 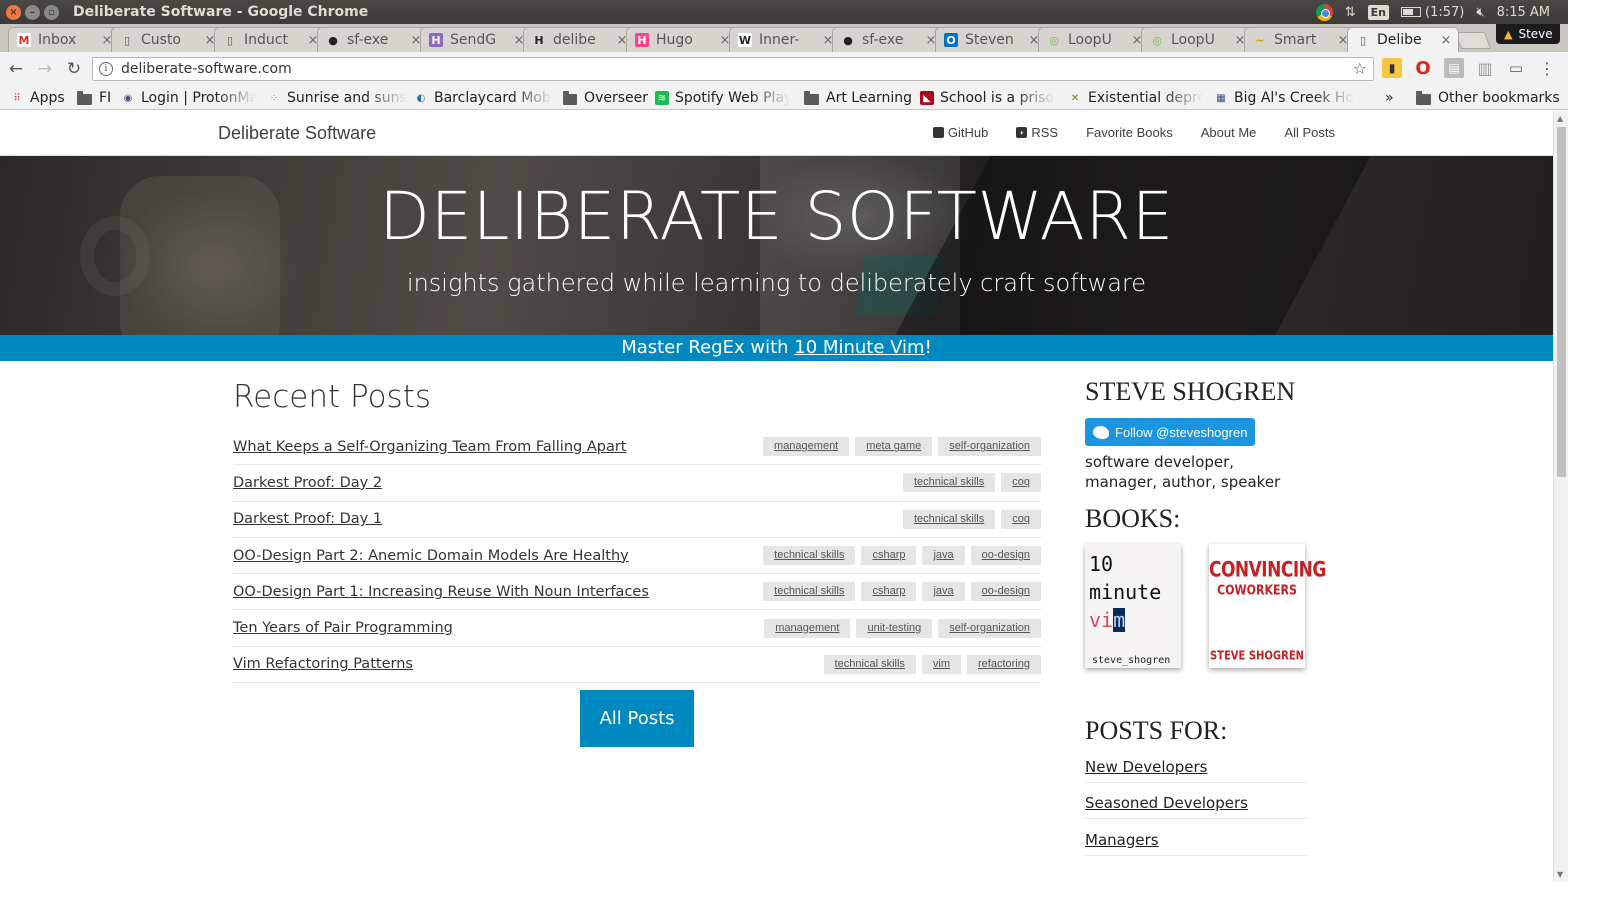 What do you see at coordinates (297, 133) in the screenshot?
I see `site-brand-link: Deliberate Software` at bounding box center [297, 133].